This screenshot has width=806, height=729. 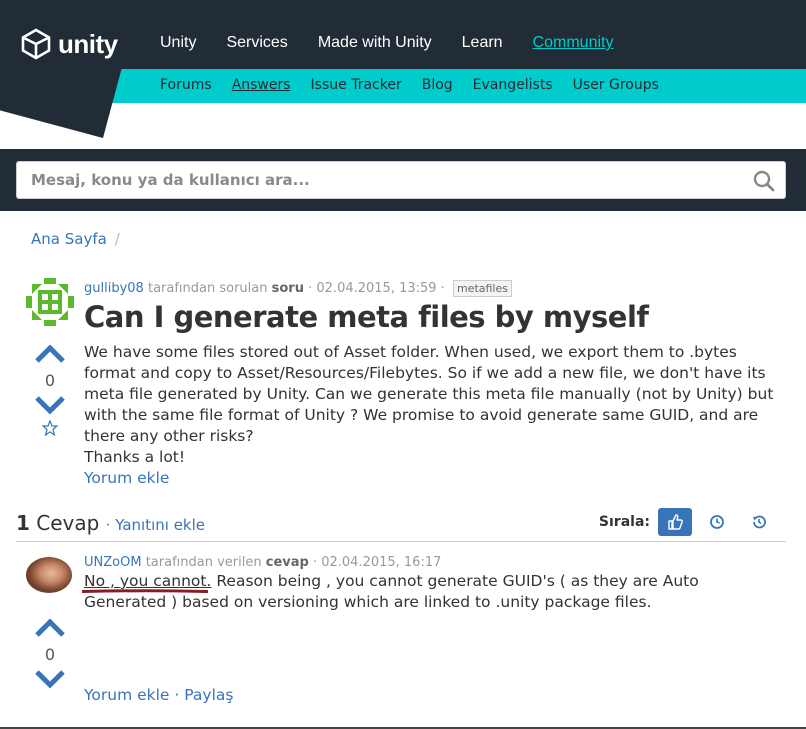 What do you see at coordinates (207, 288) in the screenshot?
I see `question-by-text: tarafından sorulan` at bounding box center [207, 288].